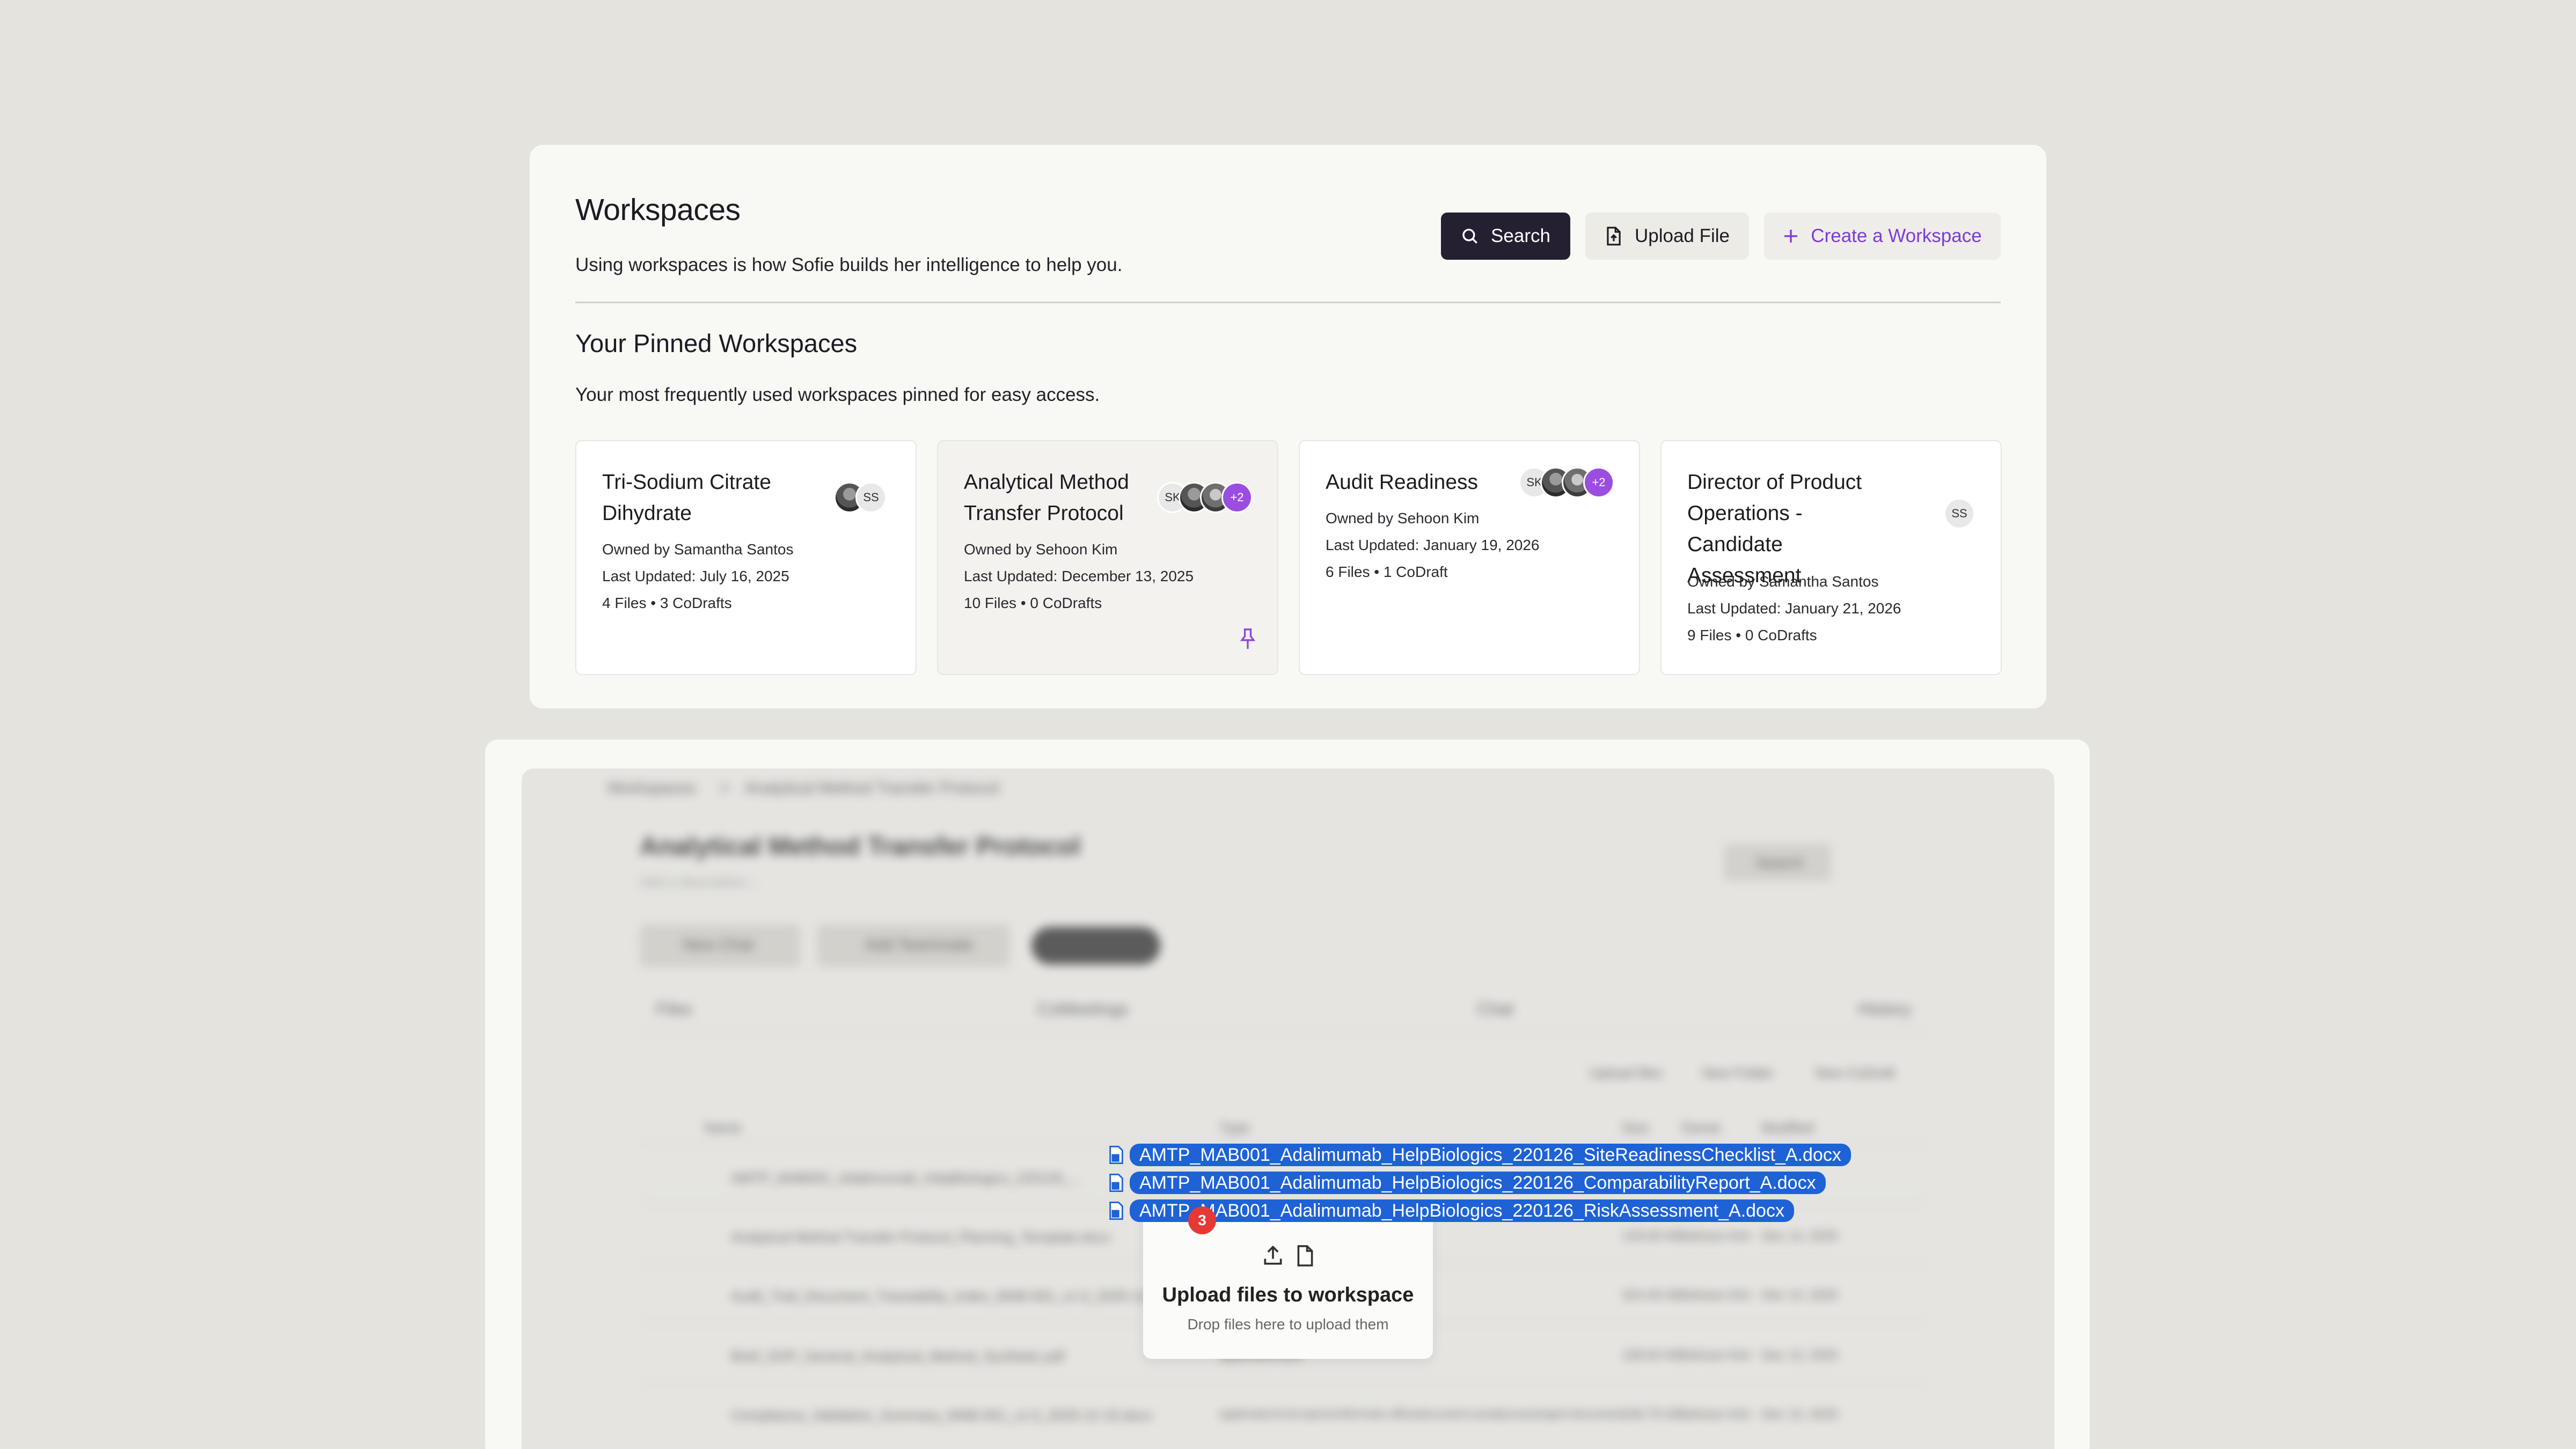 This screenshot has width=2576, height=1449. What do you see at coordinates (1402, 482) in the screenshot?
I see `workspace-card-title: Audit Readiness` at bounding box center [1402, 482].